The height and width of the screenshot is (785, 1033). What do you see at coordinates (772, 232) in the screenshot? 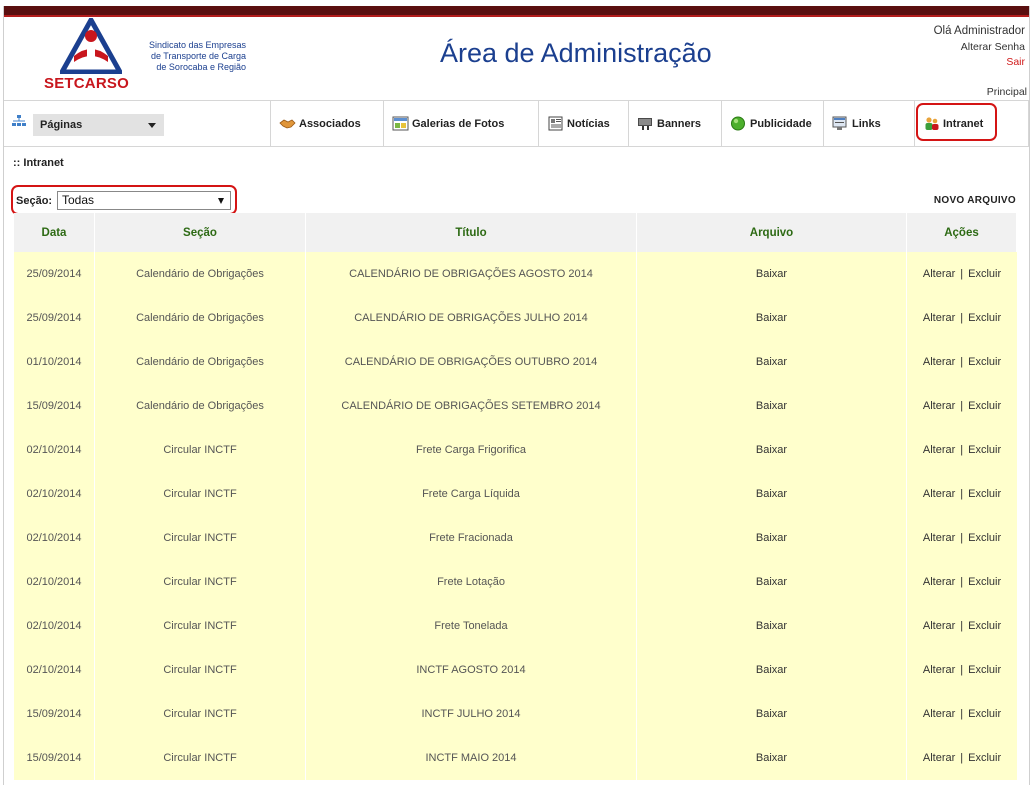
I see `column-header-arquivo: Arquivo` at bounding box center [772, 232].